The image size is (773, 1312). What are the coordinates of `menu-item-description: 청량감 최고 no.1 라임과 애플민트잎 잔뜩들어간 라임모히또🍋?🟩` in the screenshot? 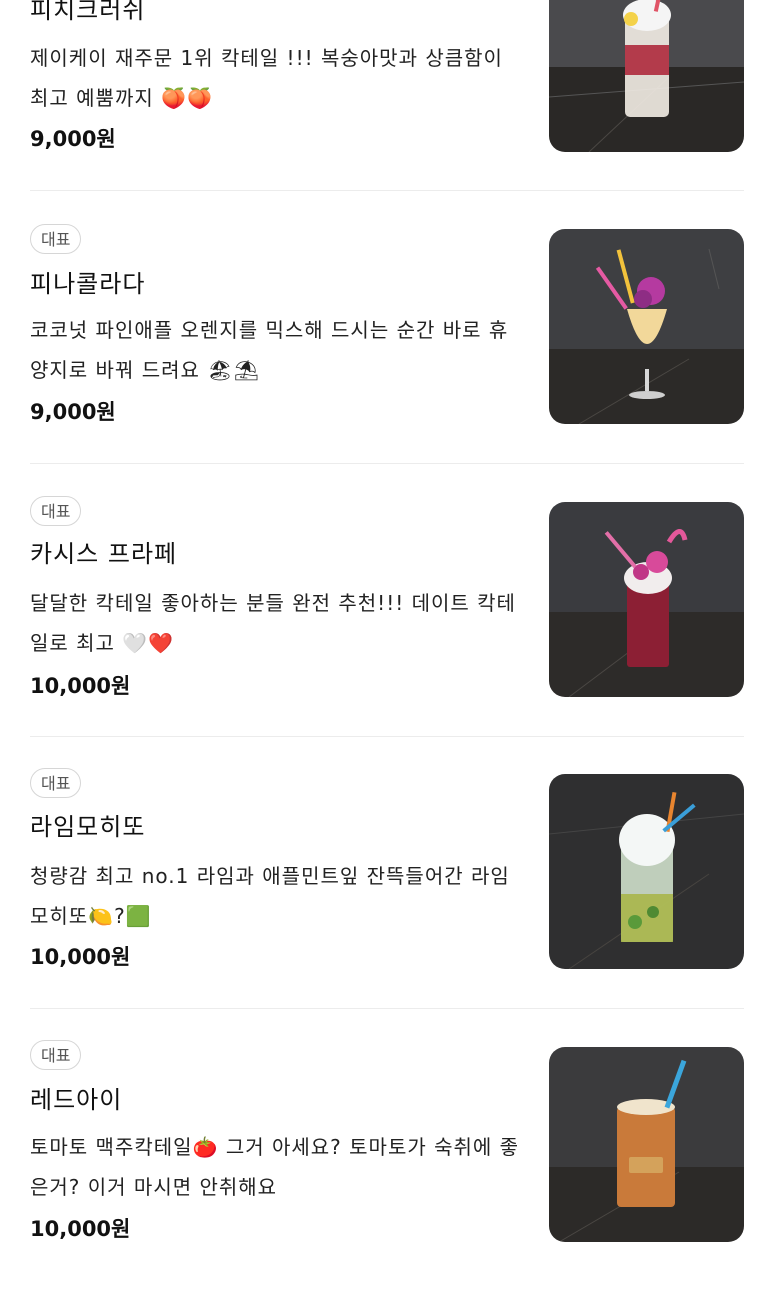 It's located at (270, 896).